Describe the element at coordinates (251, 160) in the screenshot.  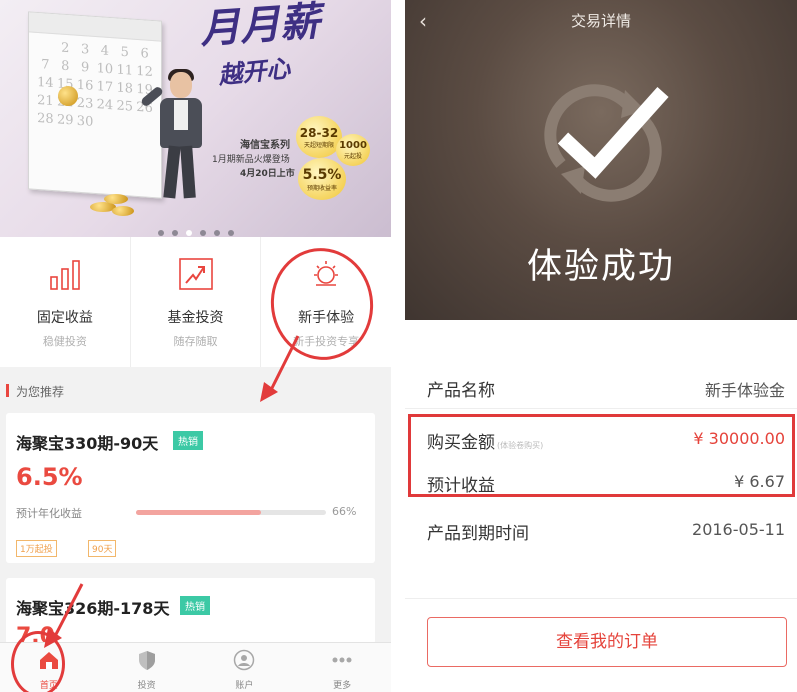
I see `launch-line-text: 1月期新品火爆登场` at that location.